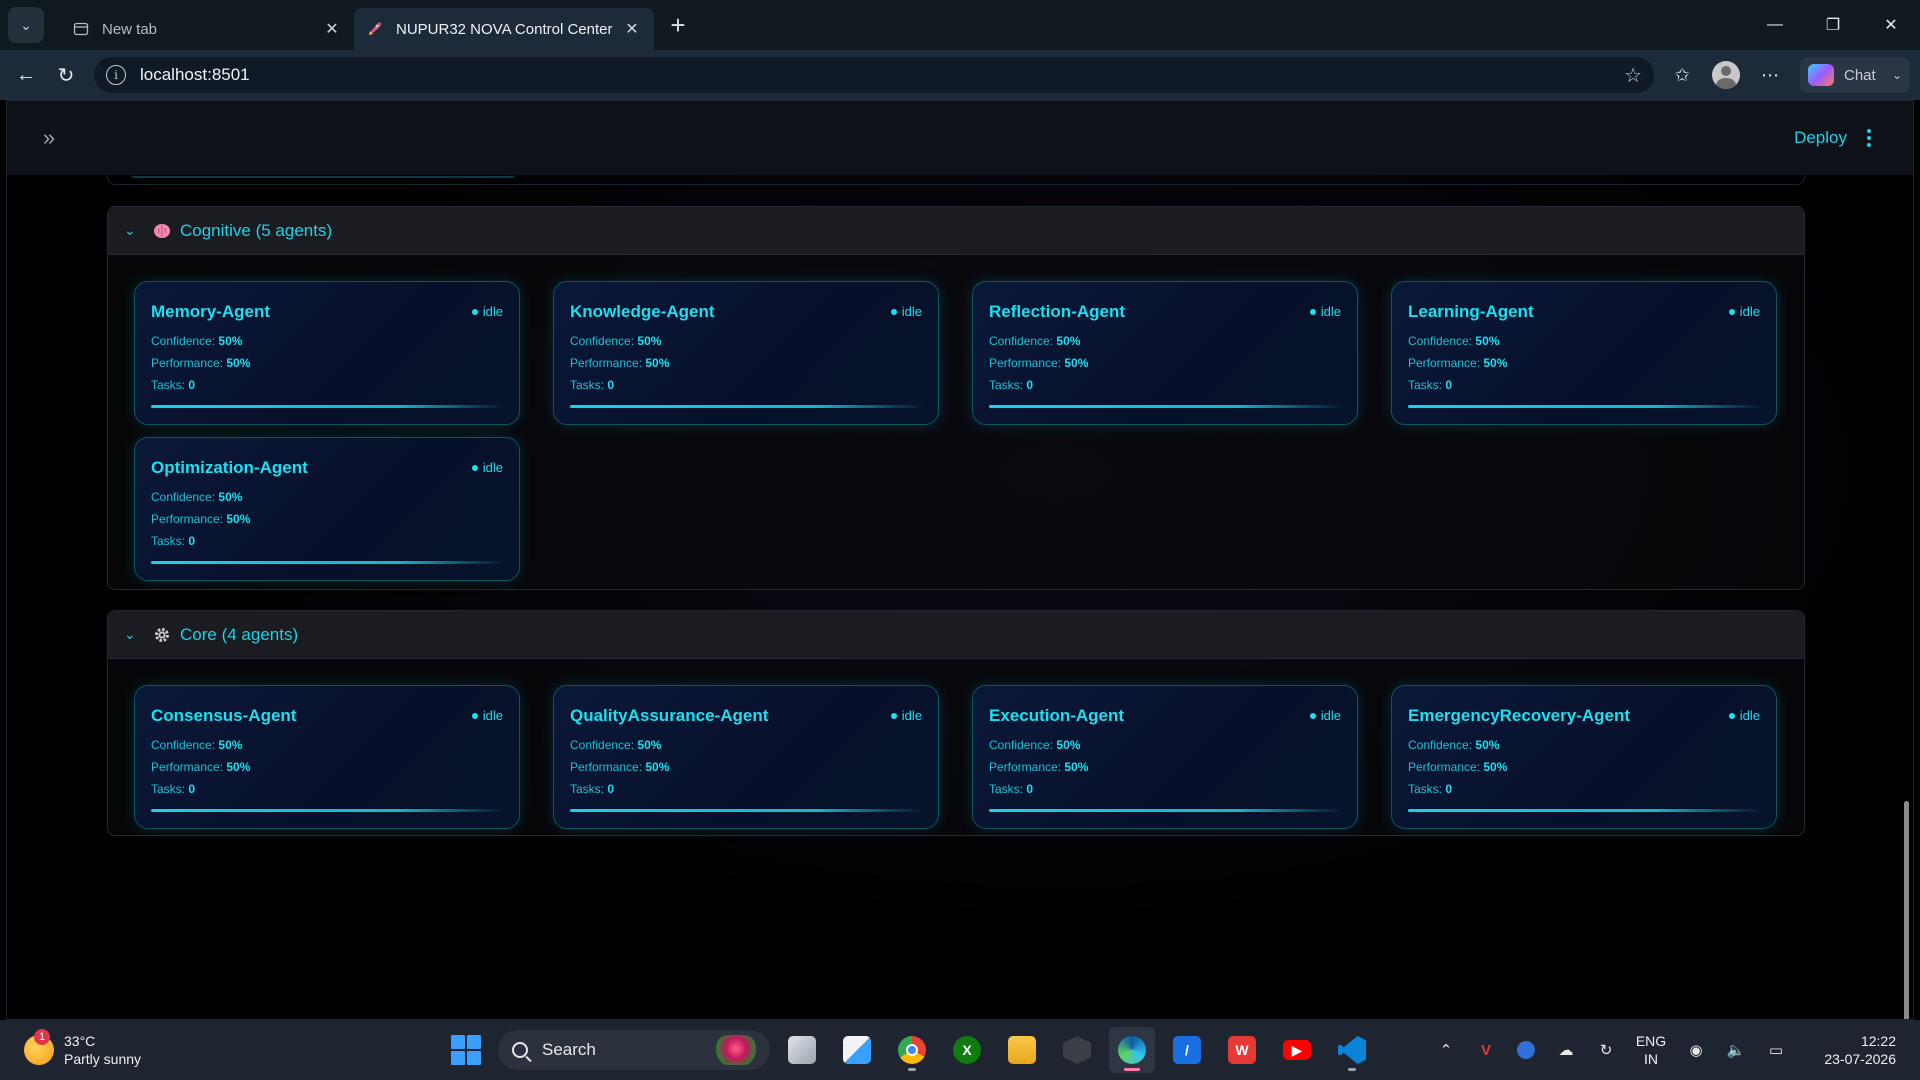  I want to click on vscode-icon, so click(1352, 1050).